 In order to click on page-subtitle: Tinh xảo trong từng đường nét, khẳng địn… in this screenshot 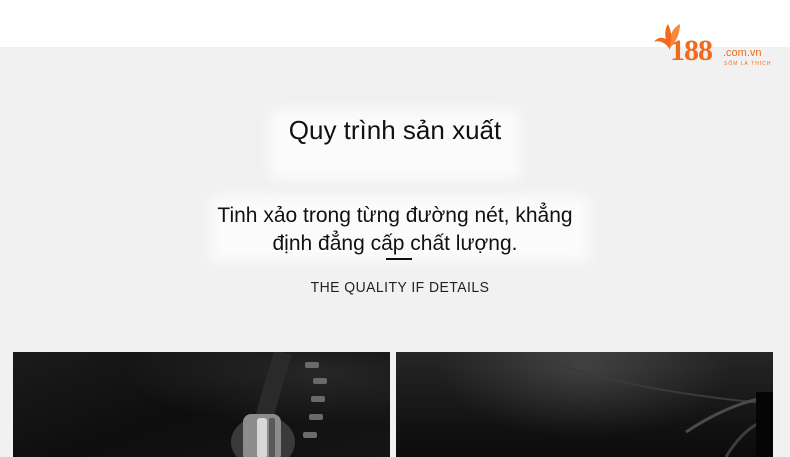, I will do `click(395, 229)`.